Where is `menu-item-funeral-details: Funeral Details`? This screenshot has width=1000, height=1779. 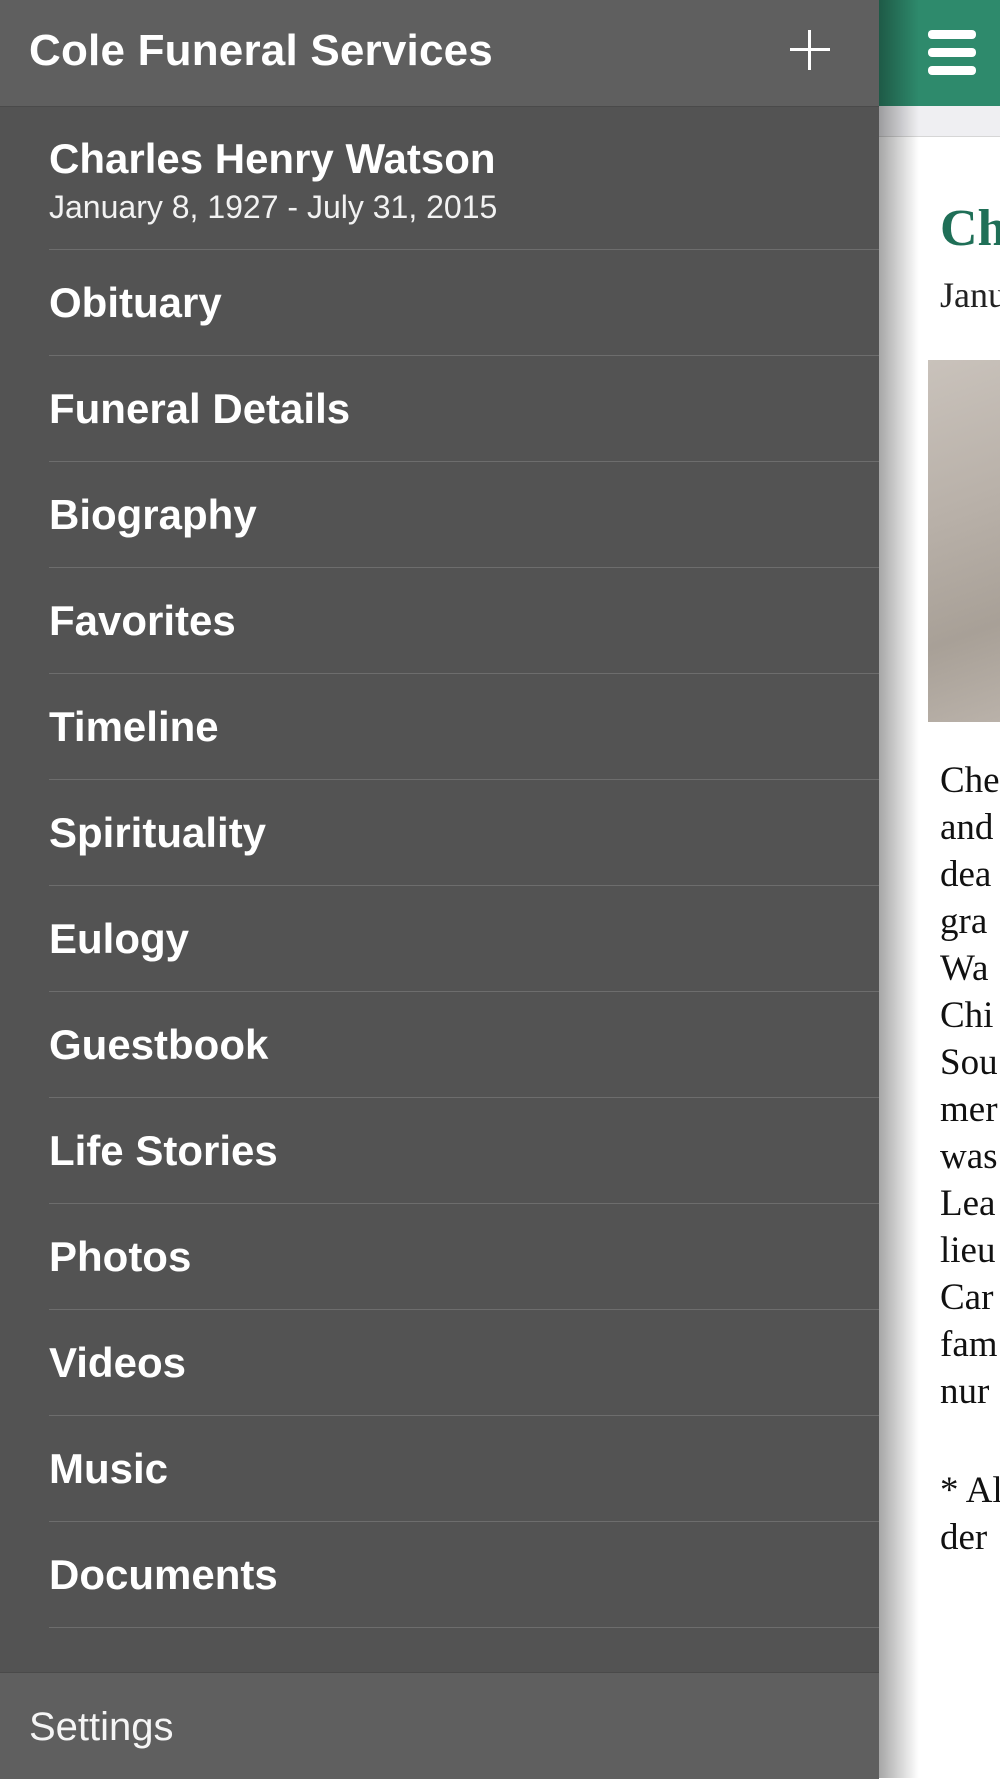 menu-item-funeral-details: Funeral Details is located at coordinates (464, 409).